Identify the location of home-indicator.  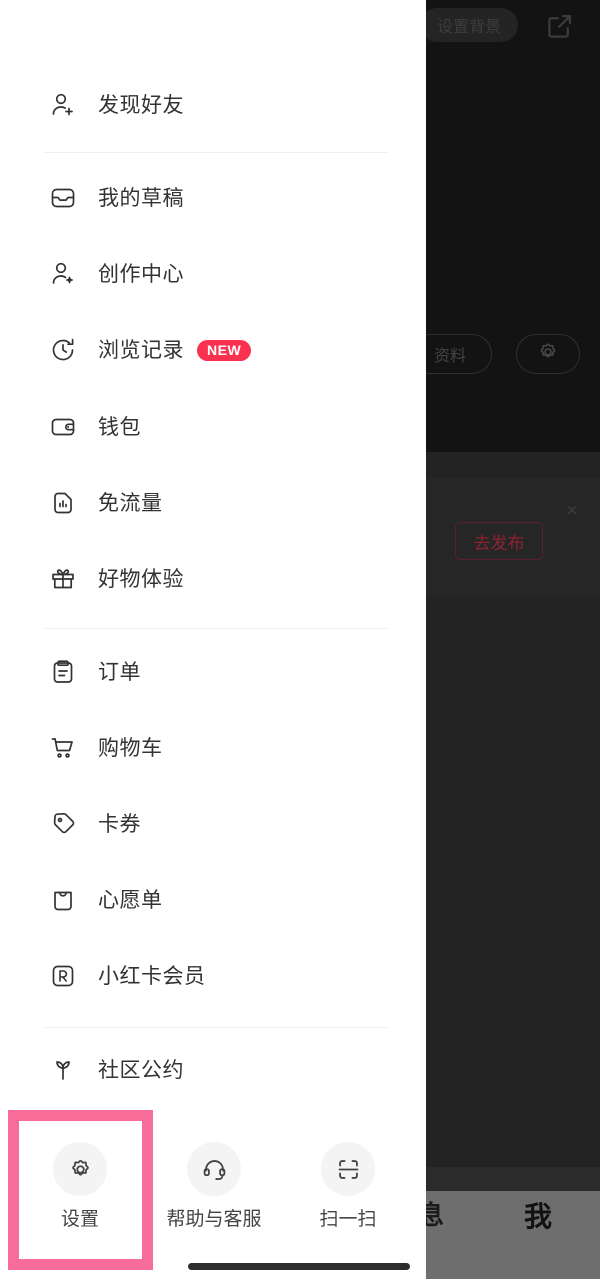
(299, 1266).